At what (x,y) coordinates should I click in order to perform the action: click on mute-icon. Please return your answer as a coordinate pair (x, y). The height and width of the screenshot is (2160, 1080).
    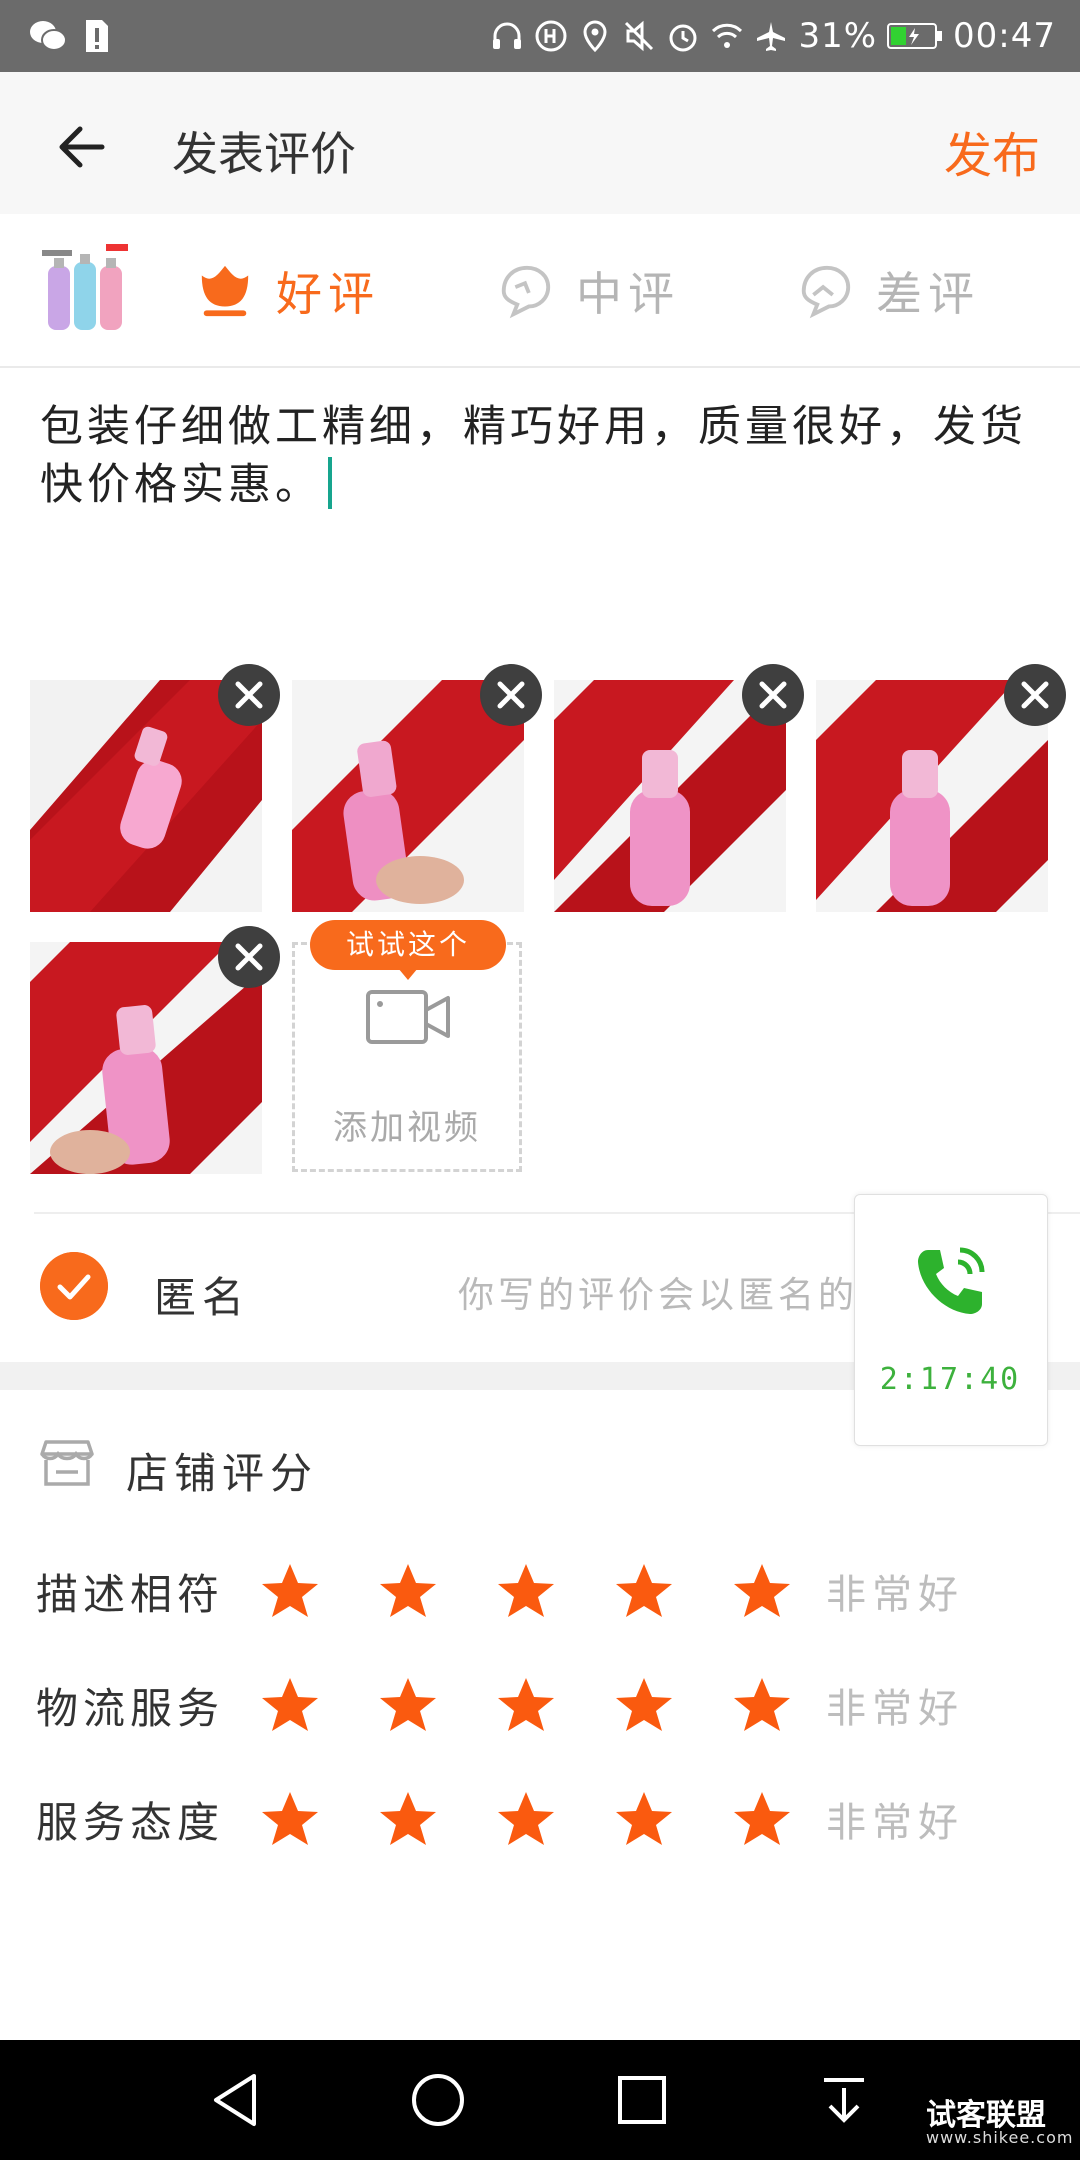
    Looking at the image, I should click on (639, 36).